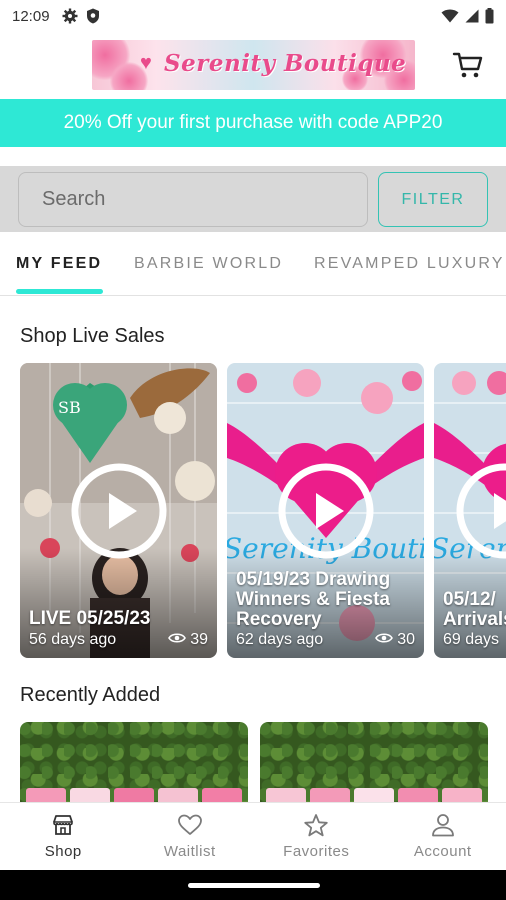 This screenshot has width=506, height=900. I want to click on svg-text: SB, so click(69, 407).